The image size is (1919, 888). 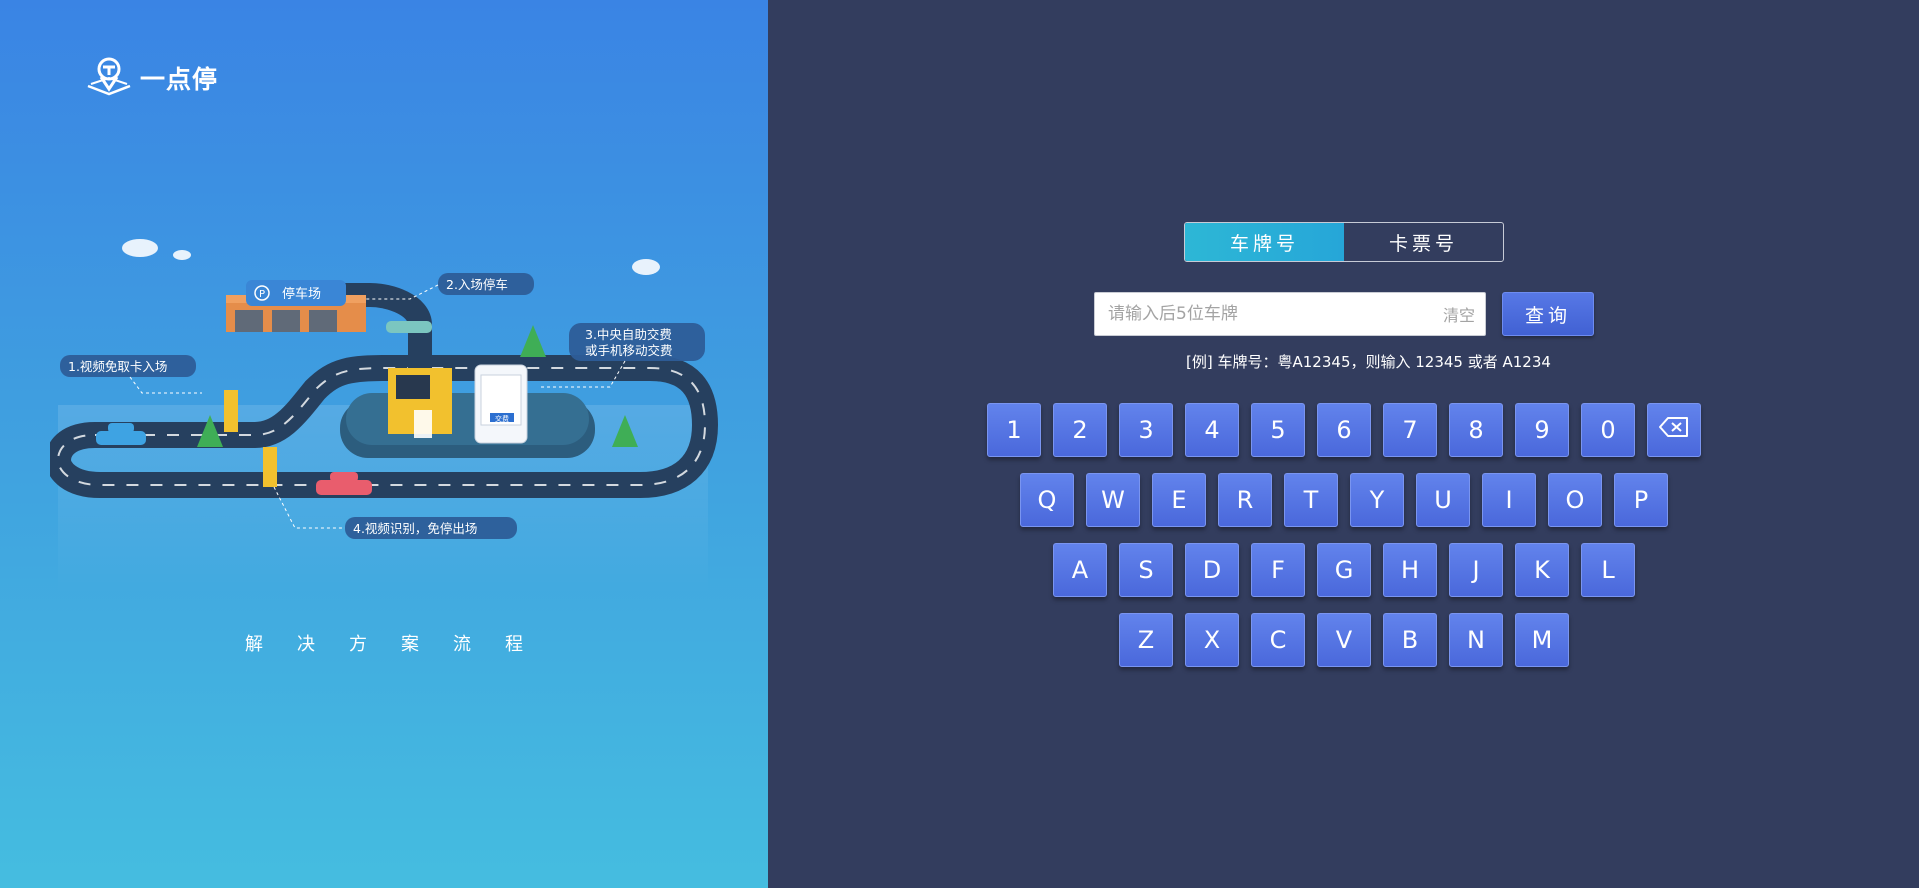 I want to click on keyboard-row-digits: 1 2 3 4 5 6 7 8 9 0, so click(x=1350, y=430).